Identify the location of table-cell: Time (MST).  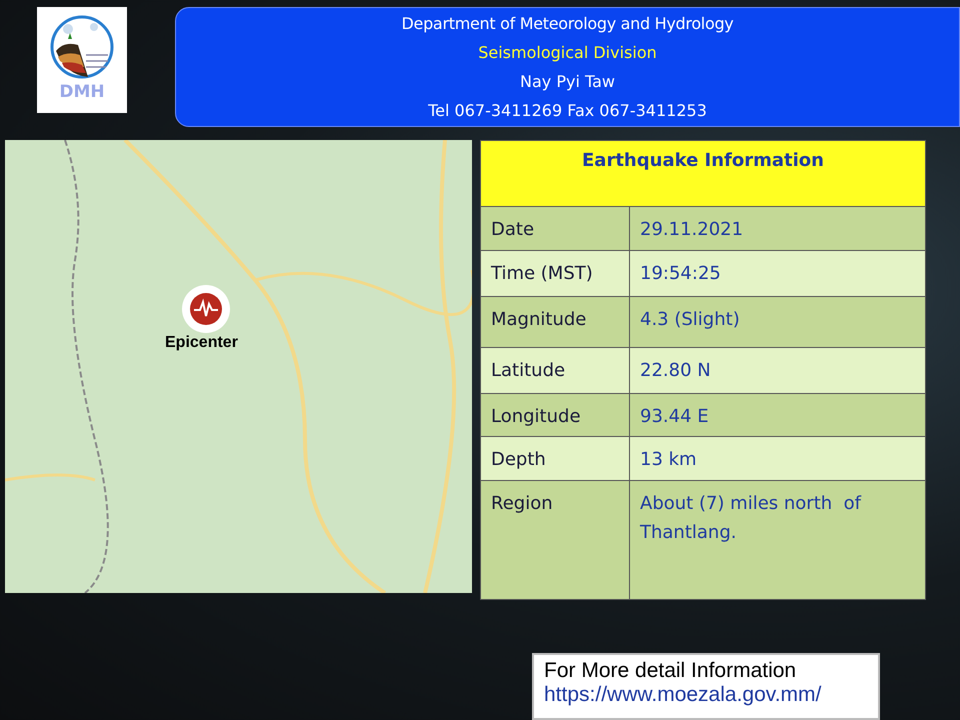
(555, 273).